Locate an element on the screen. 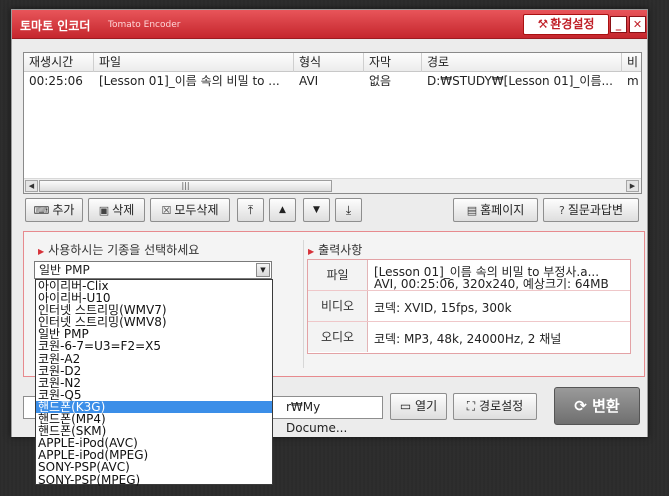 This screenshot has height=496, width=669. dropdown-option-highlighted: 핸드폰(K3G) is located at coordinates (154, 407).